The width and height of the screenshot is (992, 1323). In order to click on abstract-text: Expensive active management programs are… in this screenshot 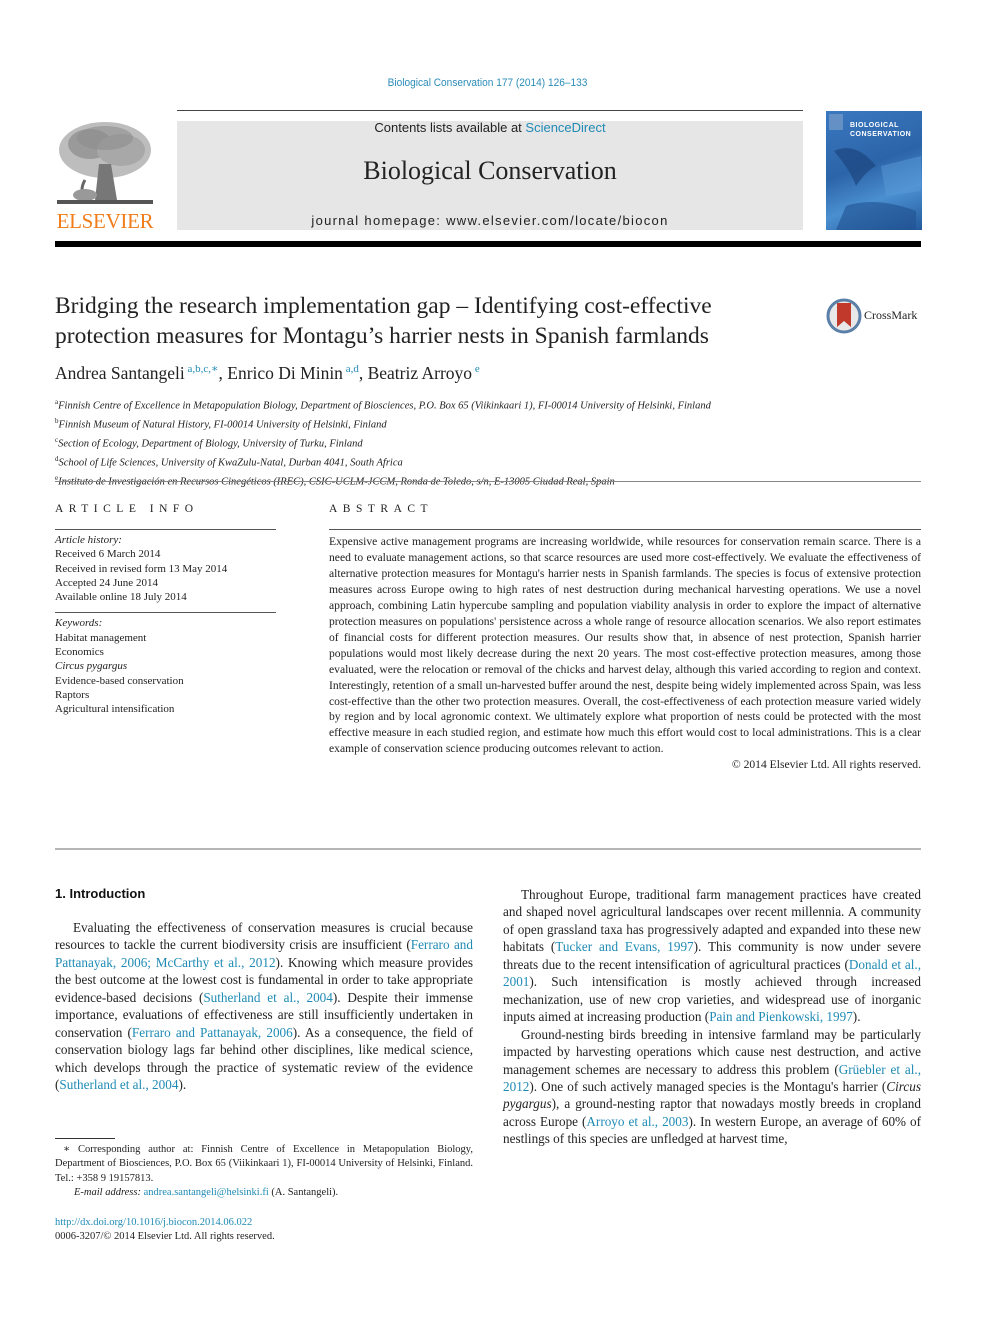, I will do `click(625, 645)`.